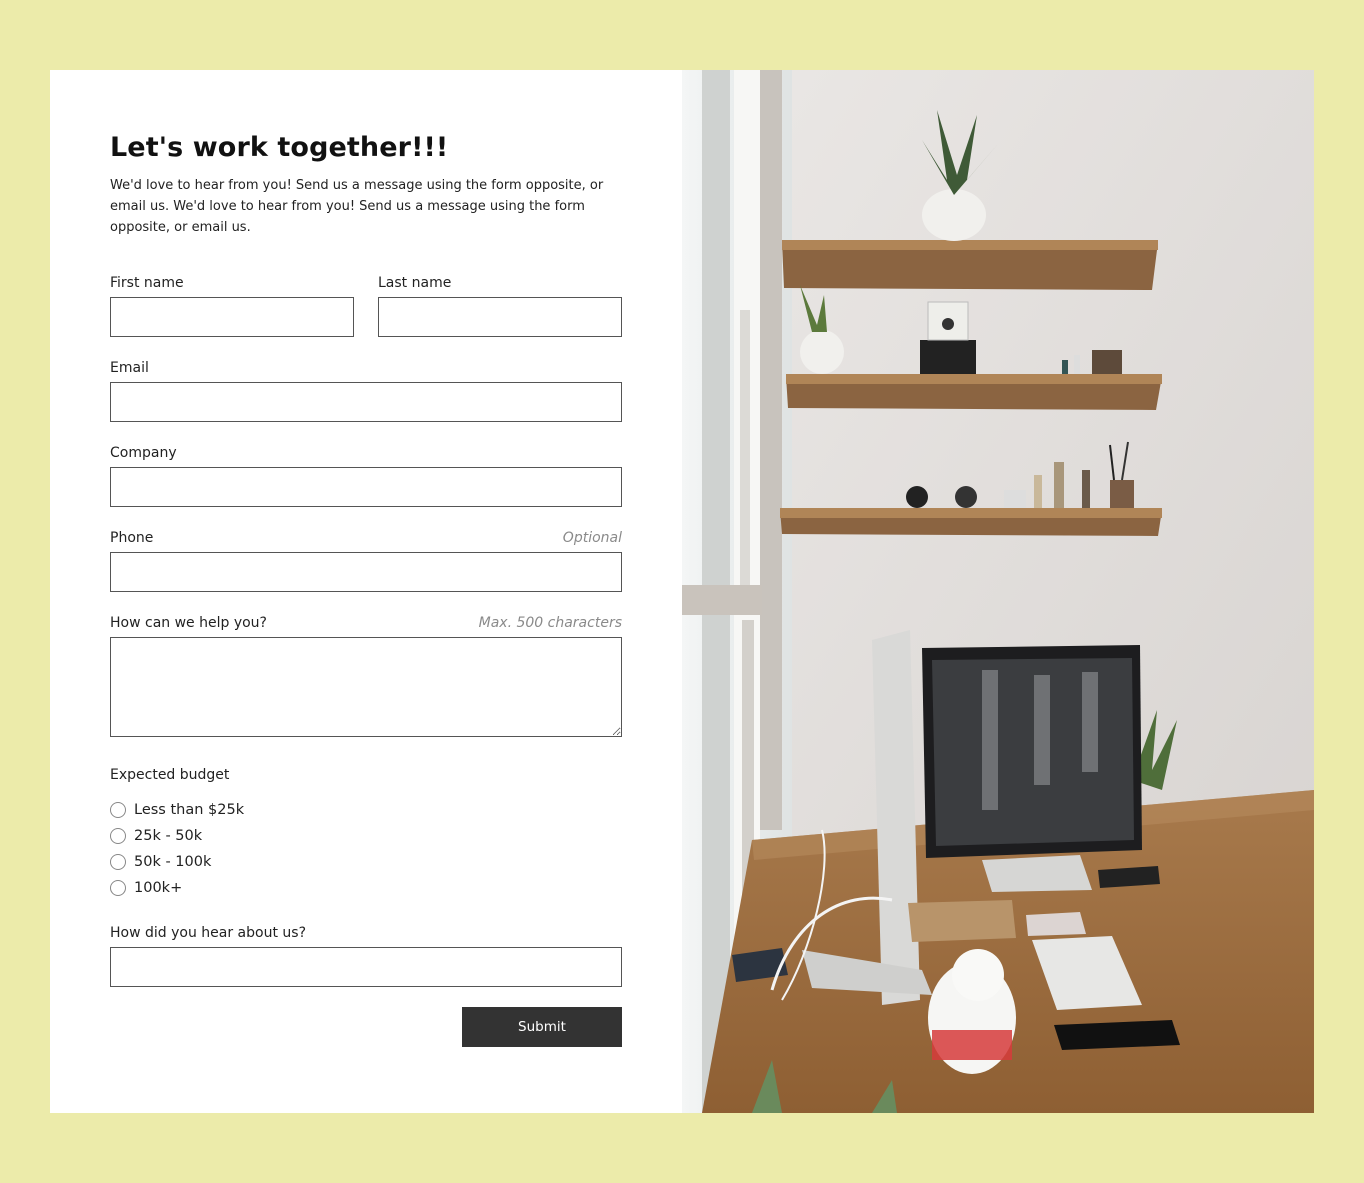 The width and height of the screenshot is (1364, 1183). I want to click on email-field: Email, so click(366, 391).